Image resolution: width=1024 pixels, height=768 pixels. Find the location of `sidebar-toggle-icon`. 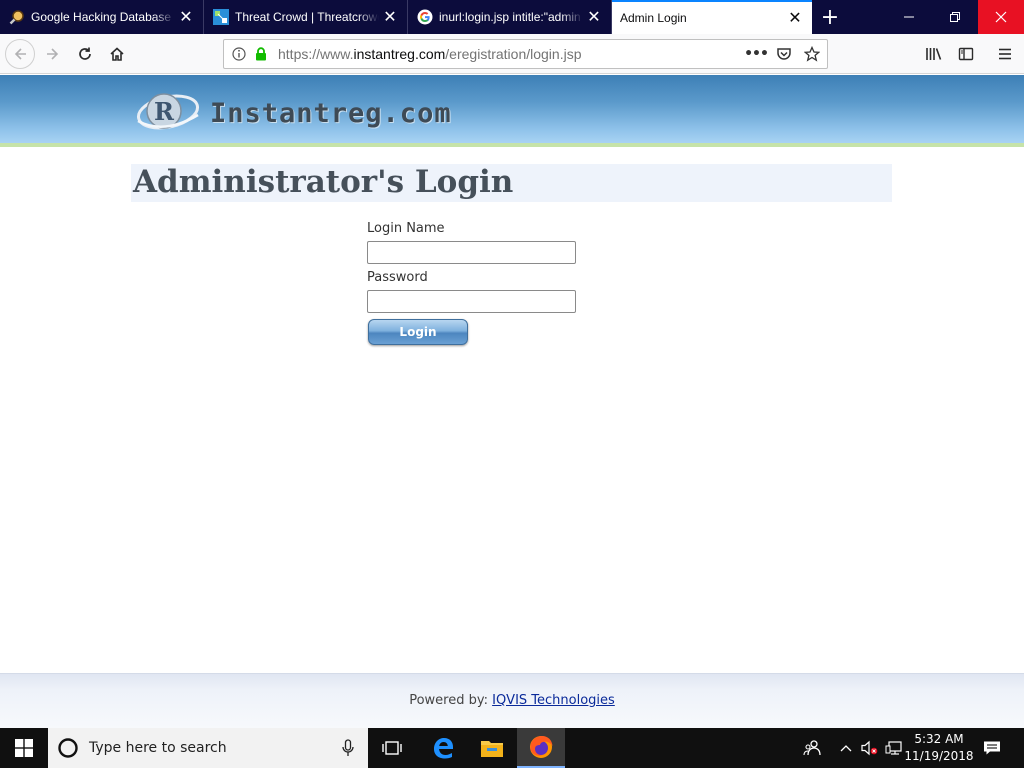

sidebar-toggle-icon is located at coordinates (966, 54).